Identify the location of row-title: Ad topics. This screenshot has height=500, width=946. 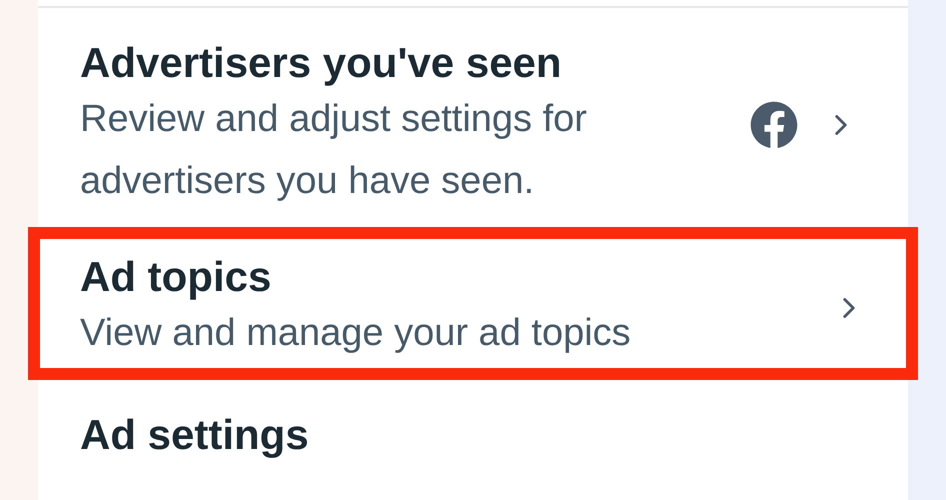
(176, 277).